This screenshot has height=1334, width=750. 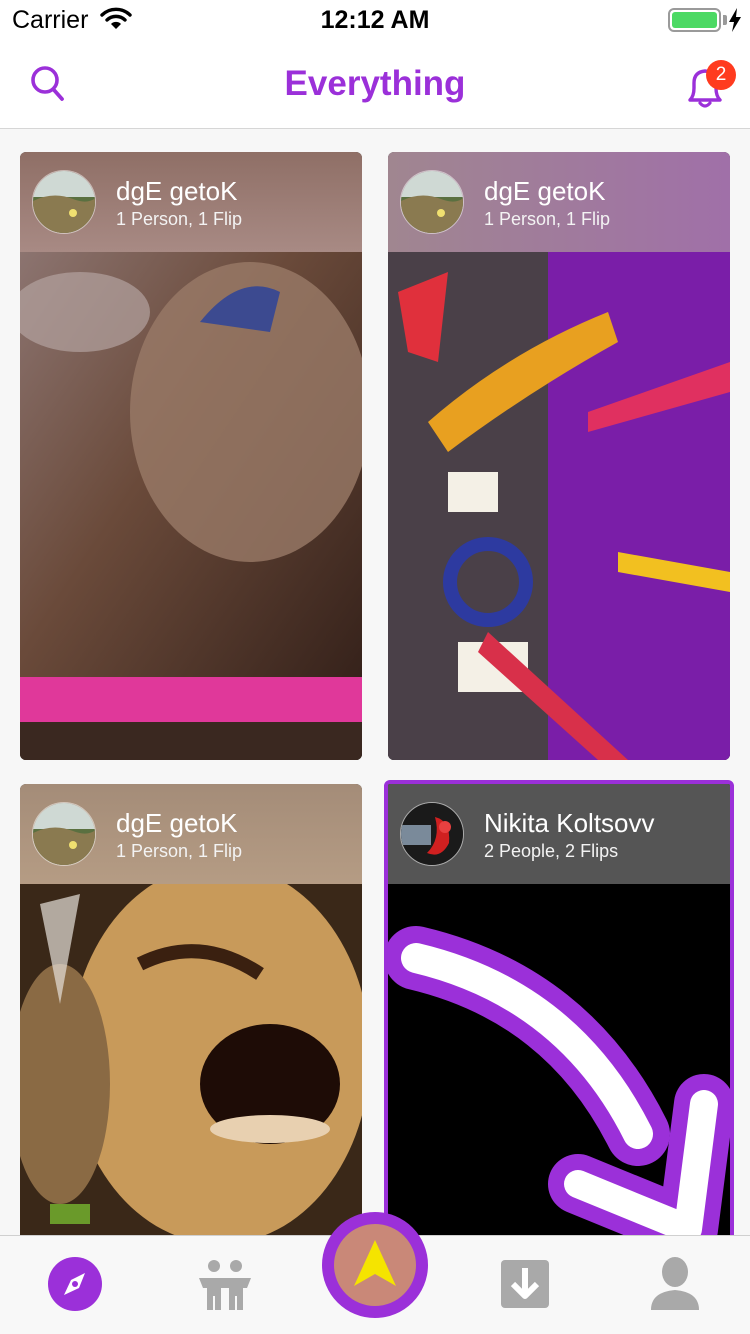 What do you see at coordinates (551, 851) in the screenshot?
I see `card-meta: 2 People, 2 Flips` at bounding box center [551, 851].